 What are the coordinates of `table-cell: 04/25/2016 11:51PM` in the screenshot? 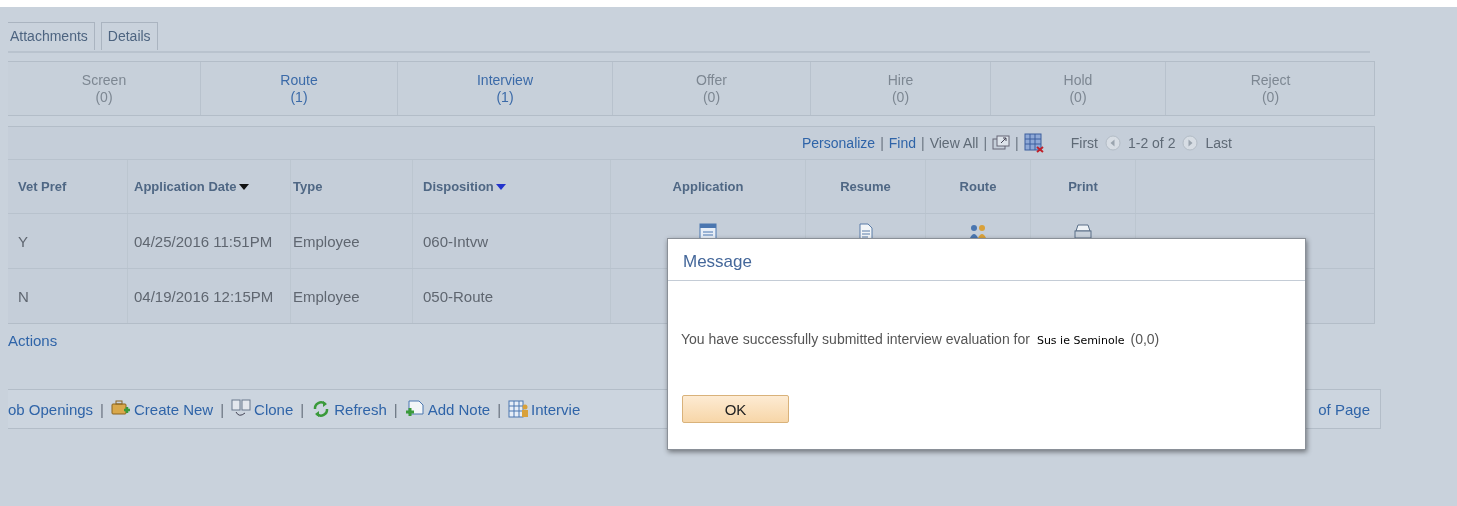 It's located at (203, 241).